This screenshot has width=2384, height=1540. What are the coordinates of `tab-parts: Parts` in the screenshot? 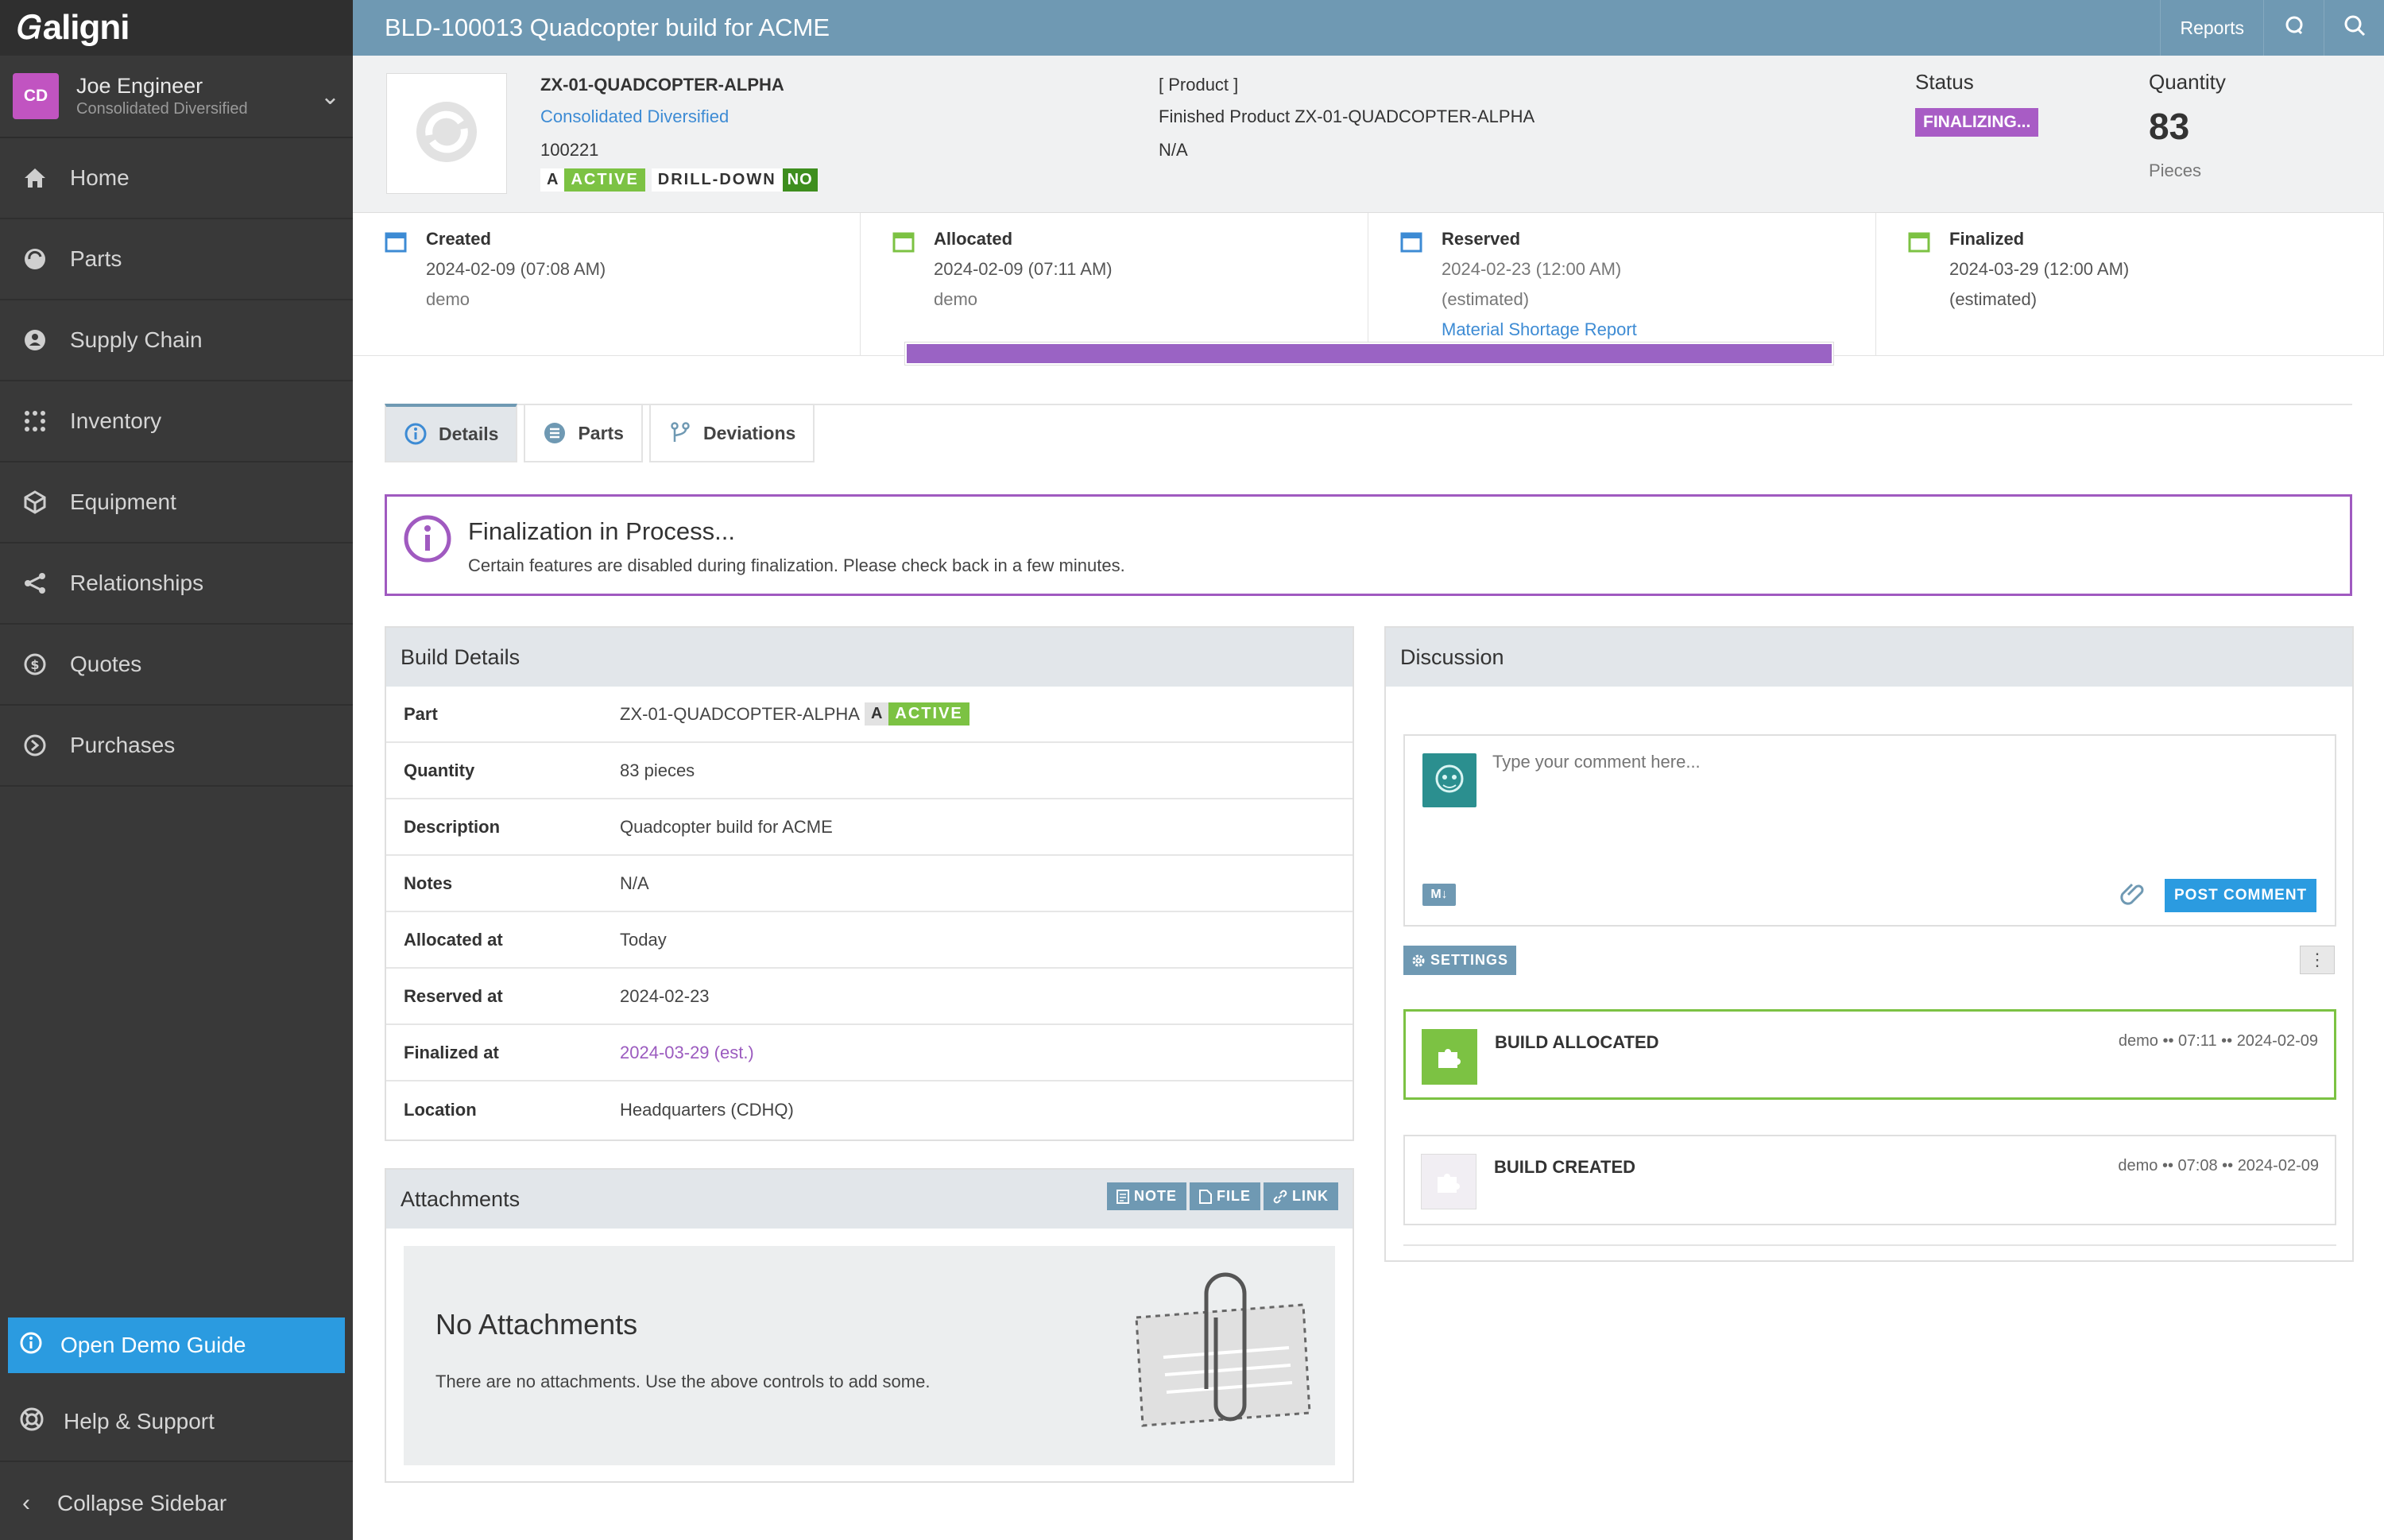 It's located at (583, 433).